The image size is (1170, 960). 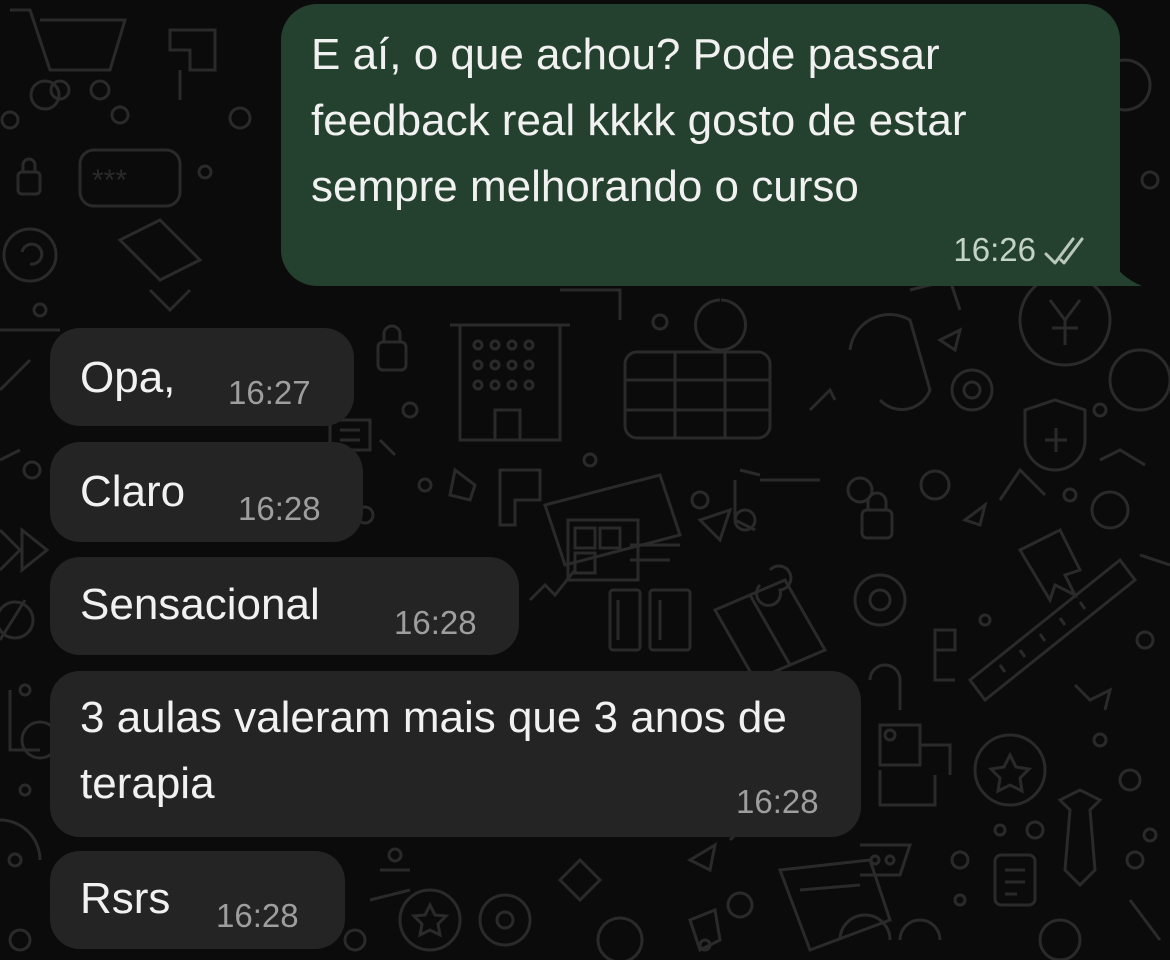 I want to click on qr-ticket-doodle, so click(x=612, y=527).